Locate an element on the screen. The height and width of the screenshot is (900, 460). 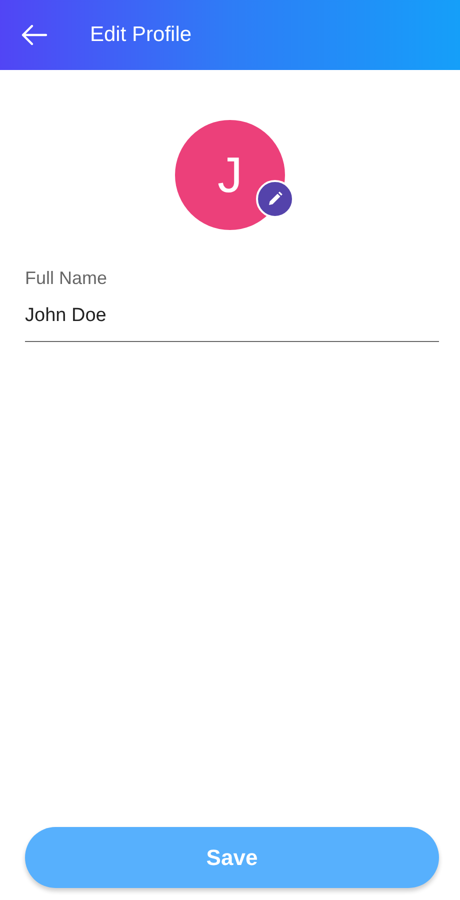
avatar-initial: J is located at coordinates (230, 175).